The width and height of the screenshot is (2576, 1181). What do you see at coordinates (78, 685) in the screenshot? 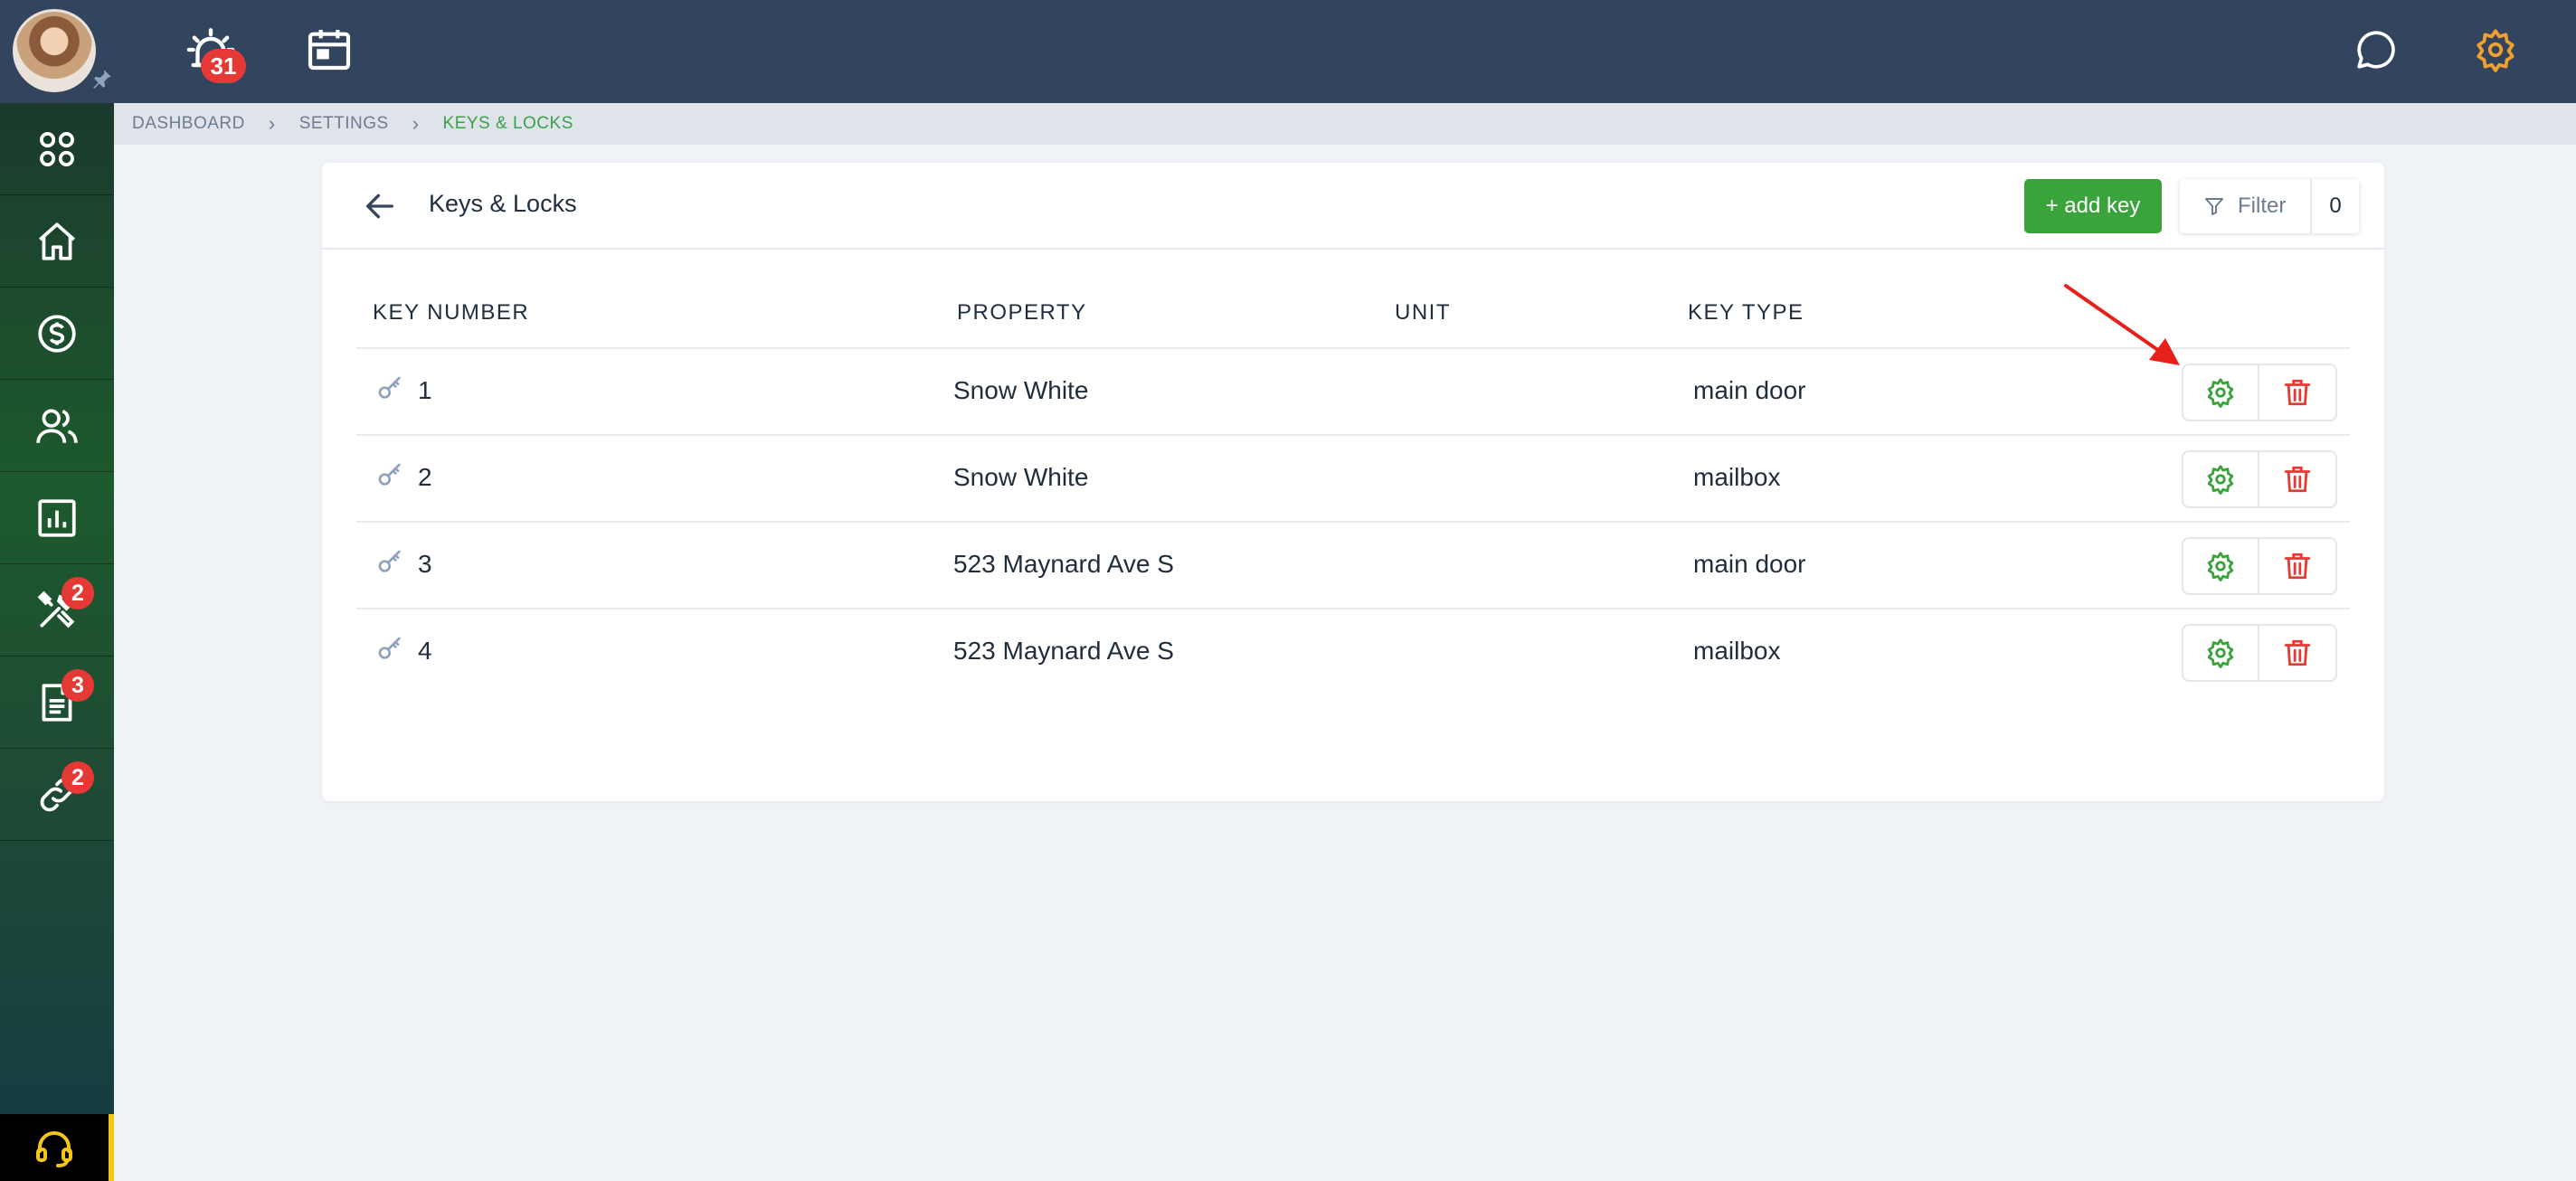
I see `sidebar-badge-documents: 3` at bounding box center [78, 685].